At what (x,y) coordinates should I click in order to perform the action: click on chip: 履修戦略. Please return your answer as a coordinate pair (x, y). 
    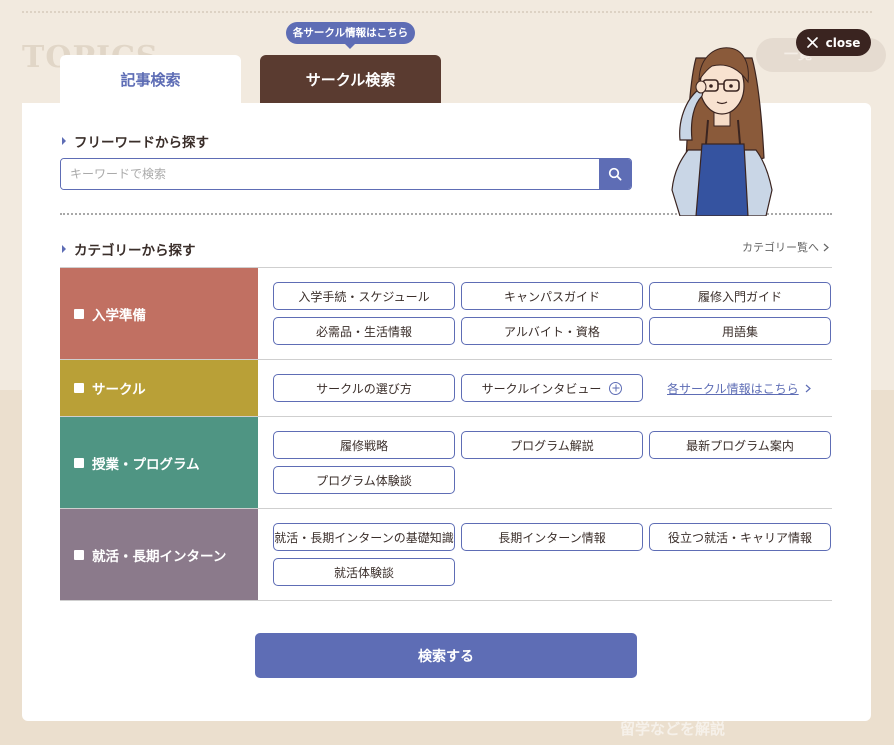
    Looking at the image, I should click on (364, 445).